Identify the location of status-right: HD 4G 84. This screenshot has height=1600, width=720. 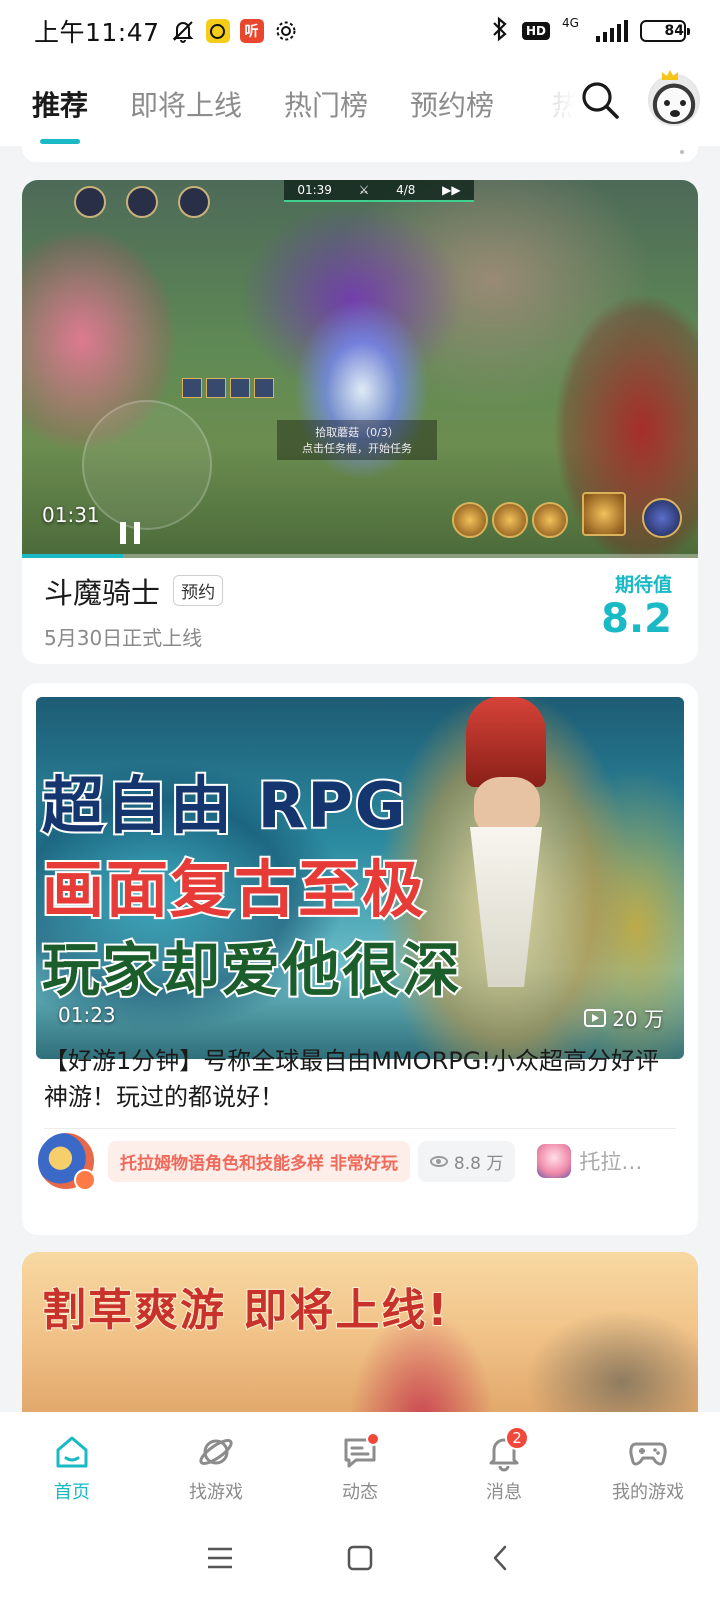
(590, 31).